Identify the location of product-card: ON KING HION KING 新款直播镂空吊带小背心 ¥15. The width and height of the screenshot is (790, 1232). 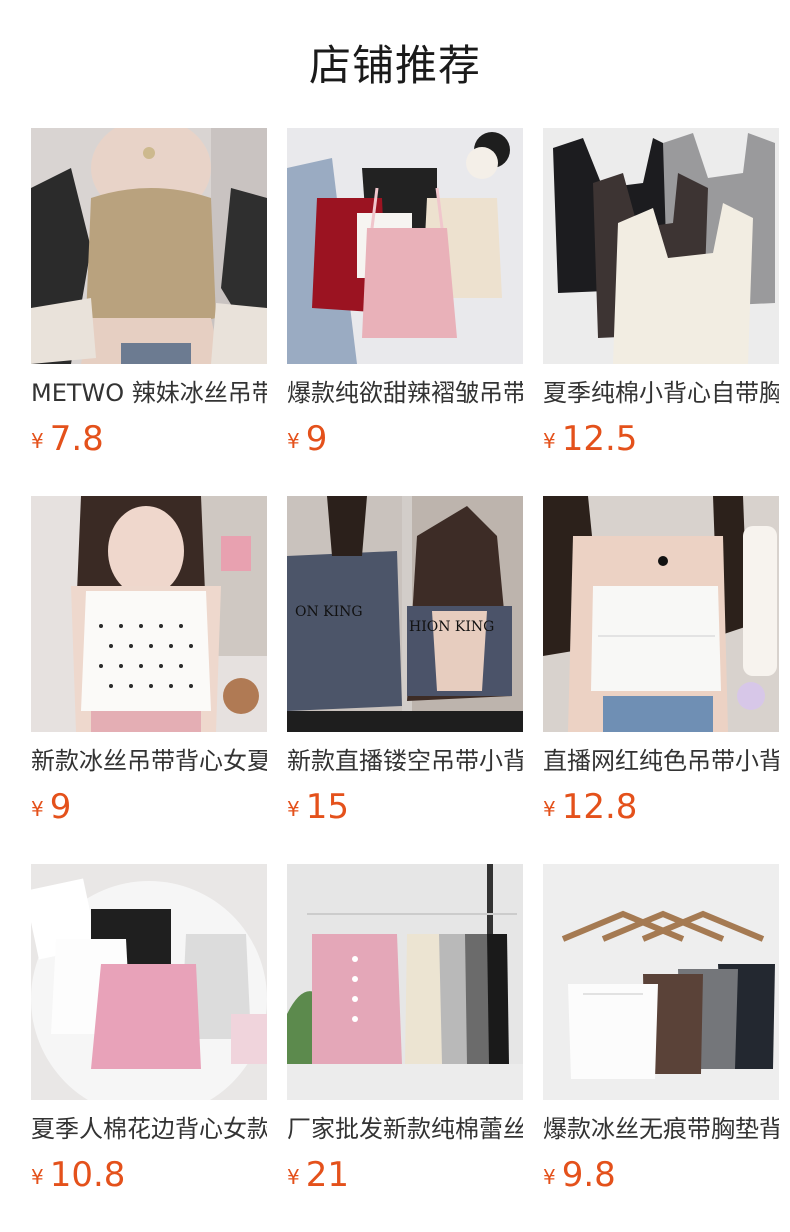
(405, 680).